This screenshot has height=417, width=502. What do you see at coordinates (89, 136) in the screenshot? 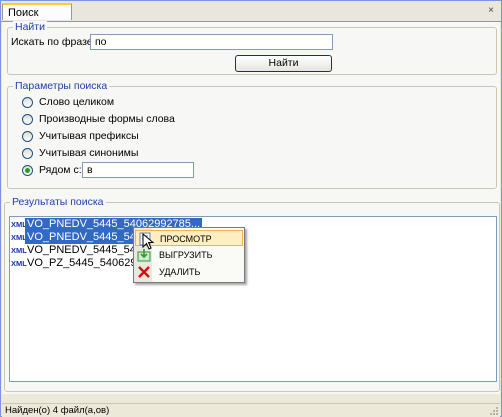
I see `option-label: Учитывая префиксы` at bounding box center [89, 136].